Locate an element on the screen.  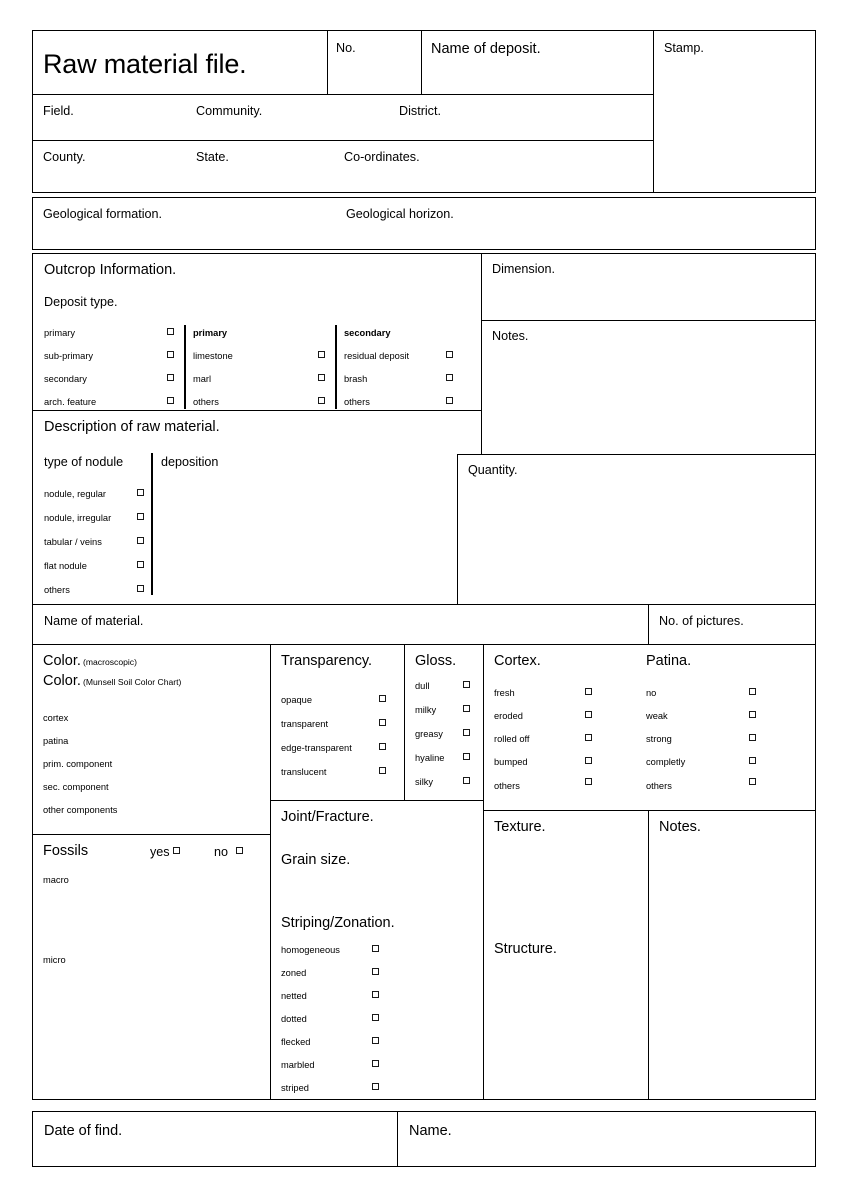
texture-heading: Texture. is located at coordinates (520, 827).